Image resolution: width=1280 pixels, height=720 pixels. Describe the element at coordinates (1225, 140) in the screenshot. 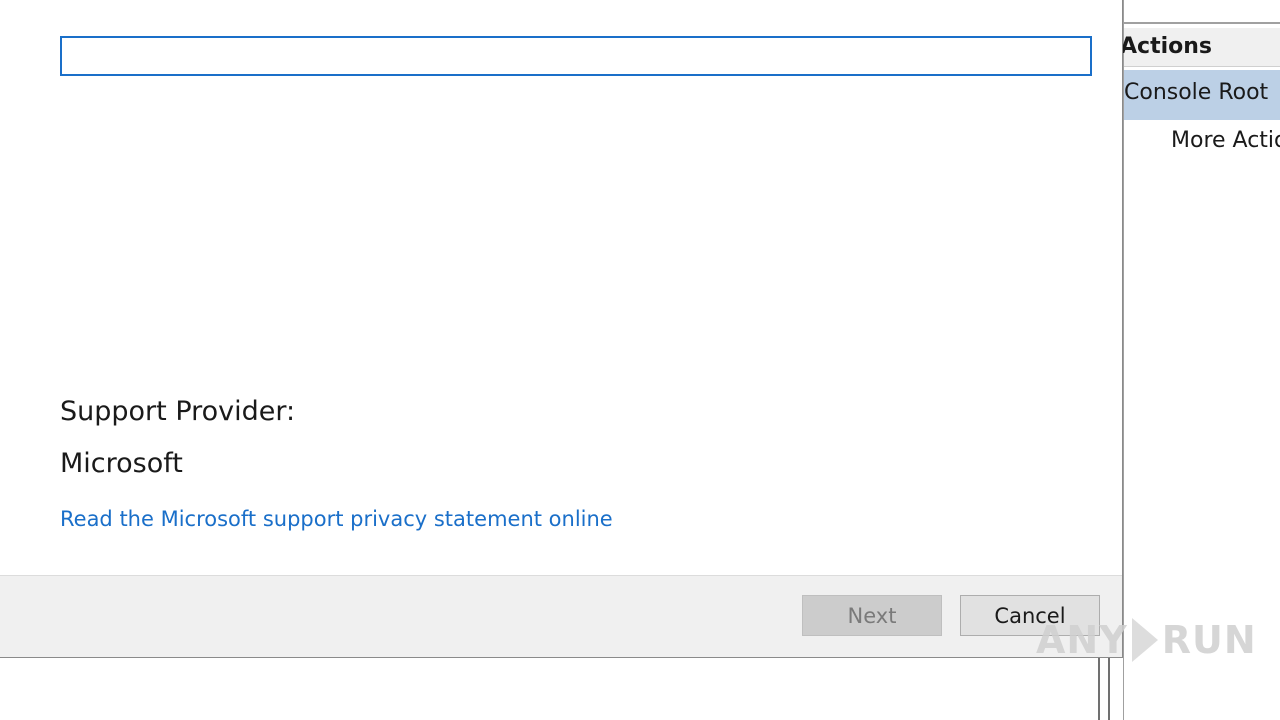

I see `actions-item-more-actions: More Actions` at that location.